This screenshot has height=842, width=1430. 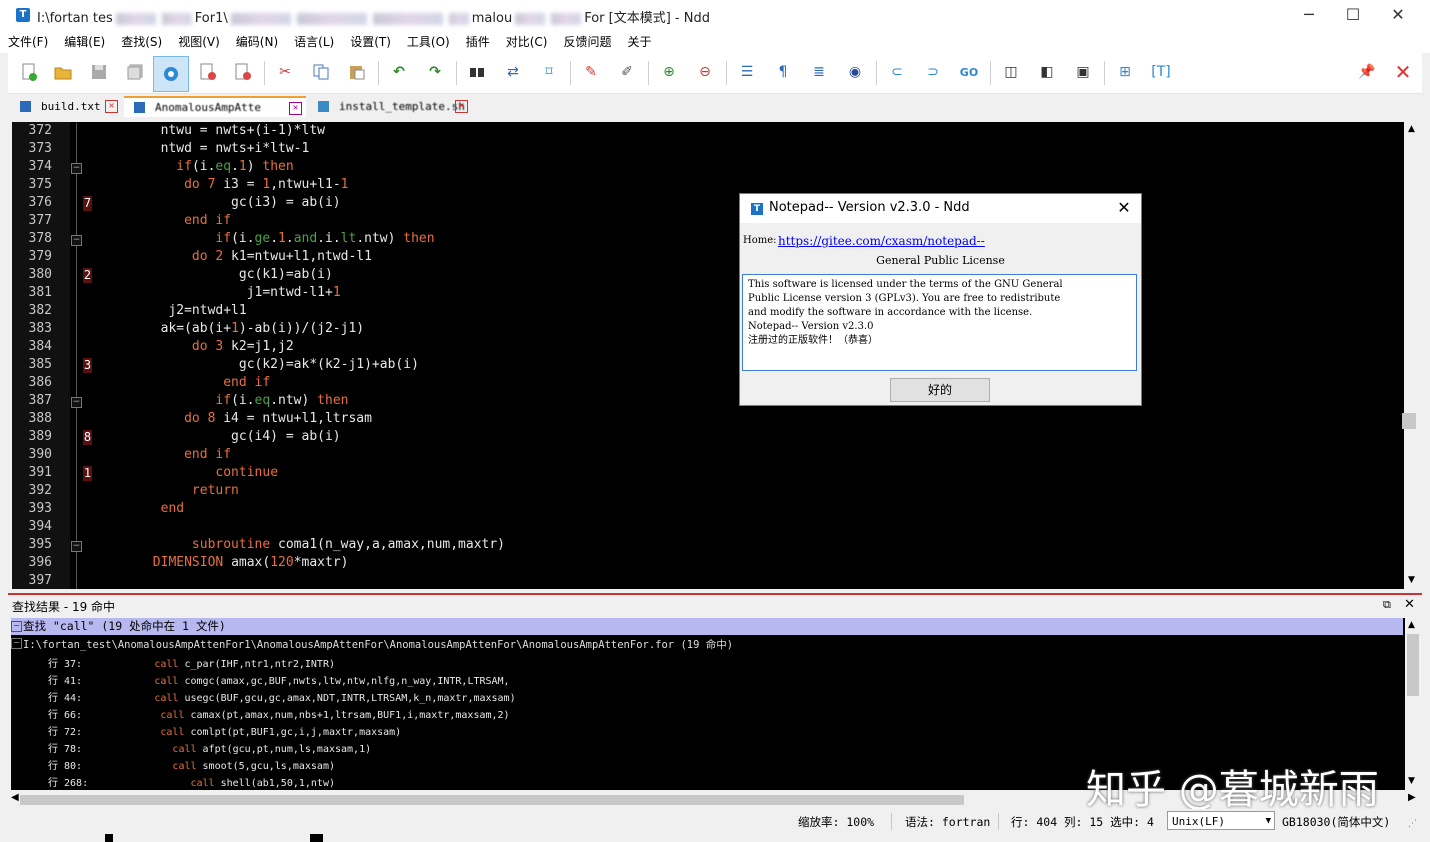 What do you see at coordinates (390, 106) in the screenshot?
I see `tab-install-template: install_template.sh ✕` at bounding box center [390, 106].